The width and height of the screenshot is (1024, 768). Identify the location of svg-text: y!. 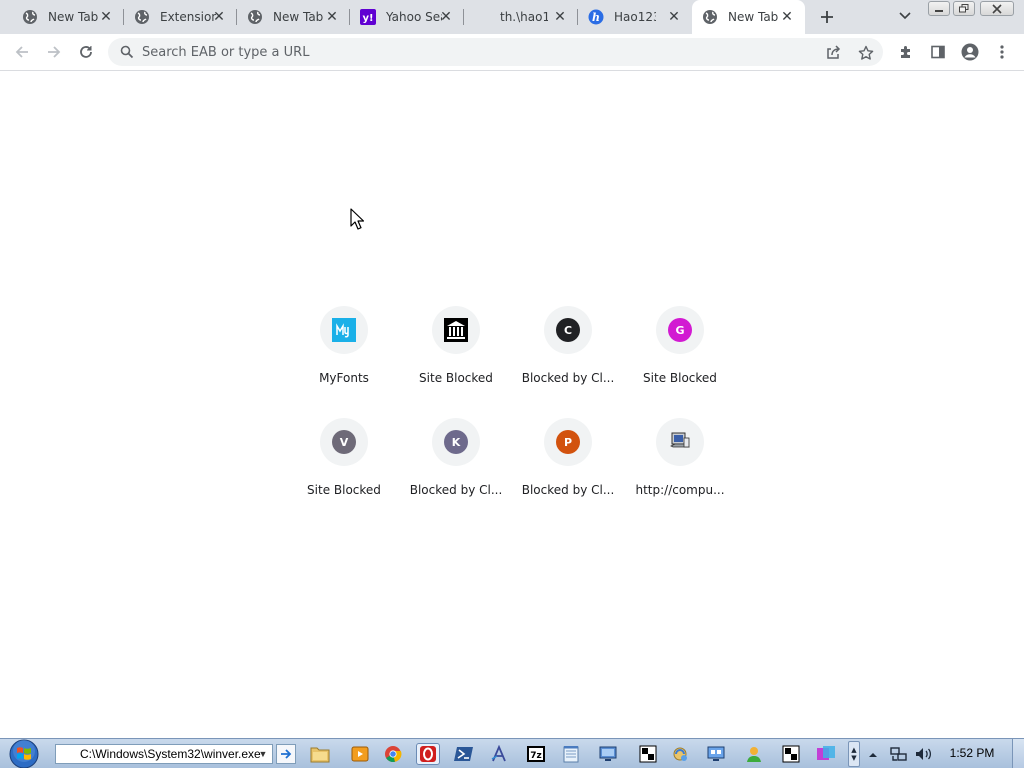
(367, 18).